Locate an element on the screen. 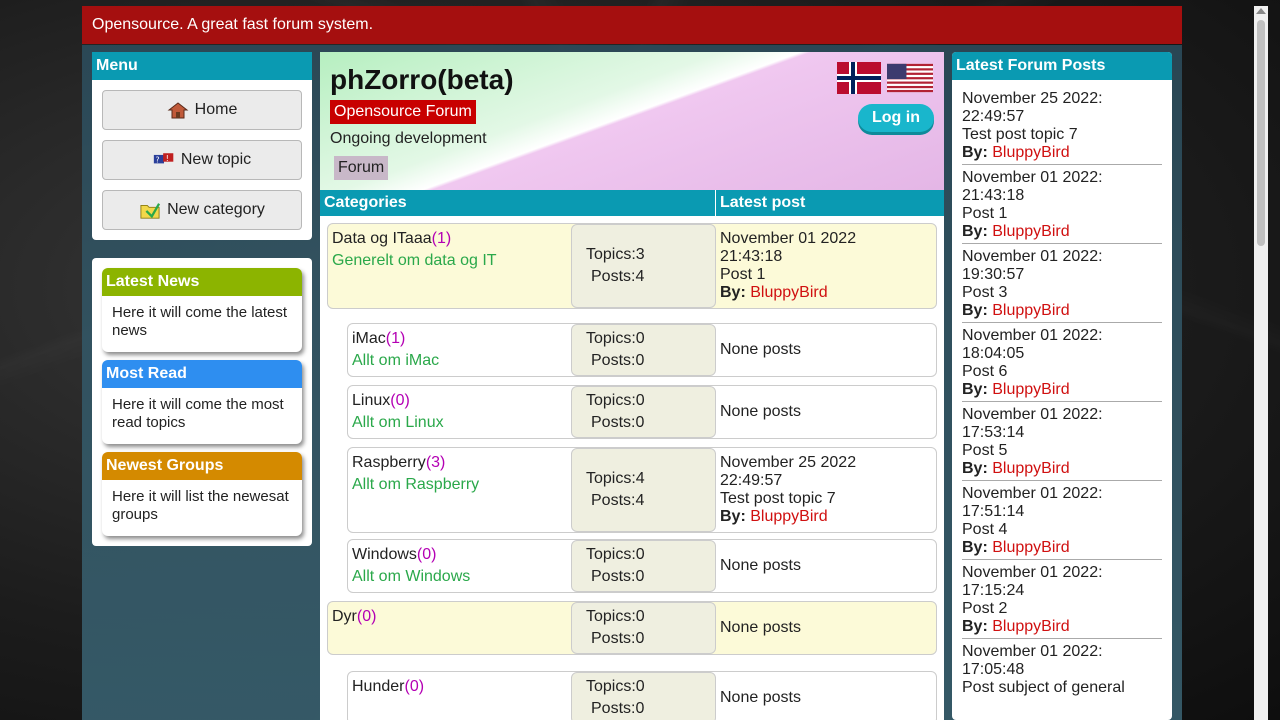 This screenshot has height=720, width=1280. norway-flag-icon is located at coordinates (859, 78).